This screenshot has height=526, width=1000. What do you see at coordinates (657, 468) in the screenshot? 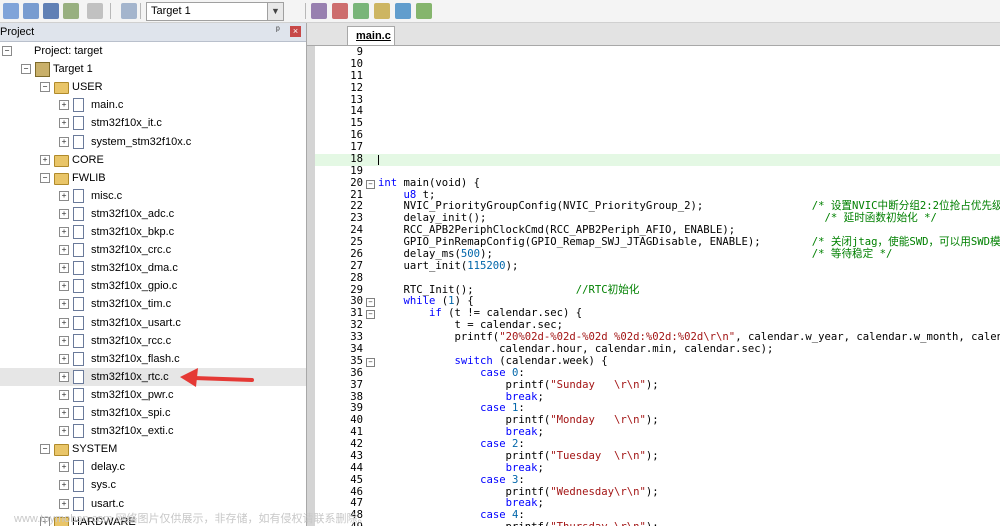
I see `code-line: 44 break;` at bounding box center [657, 468].